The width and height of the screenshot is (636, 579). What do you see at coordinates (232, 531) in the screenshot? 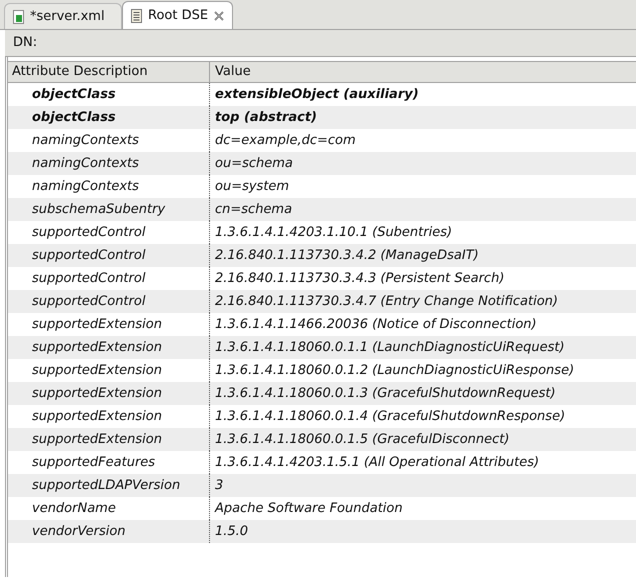
I see `value-cell-text: 1.5.0` at bounding box center [232, 531].